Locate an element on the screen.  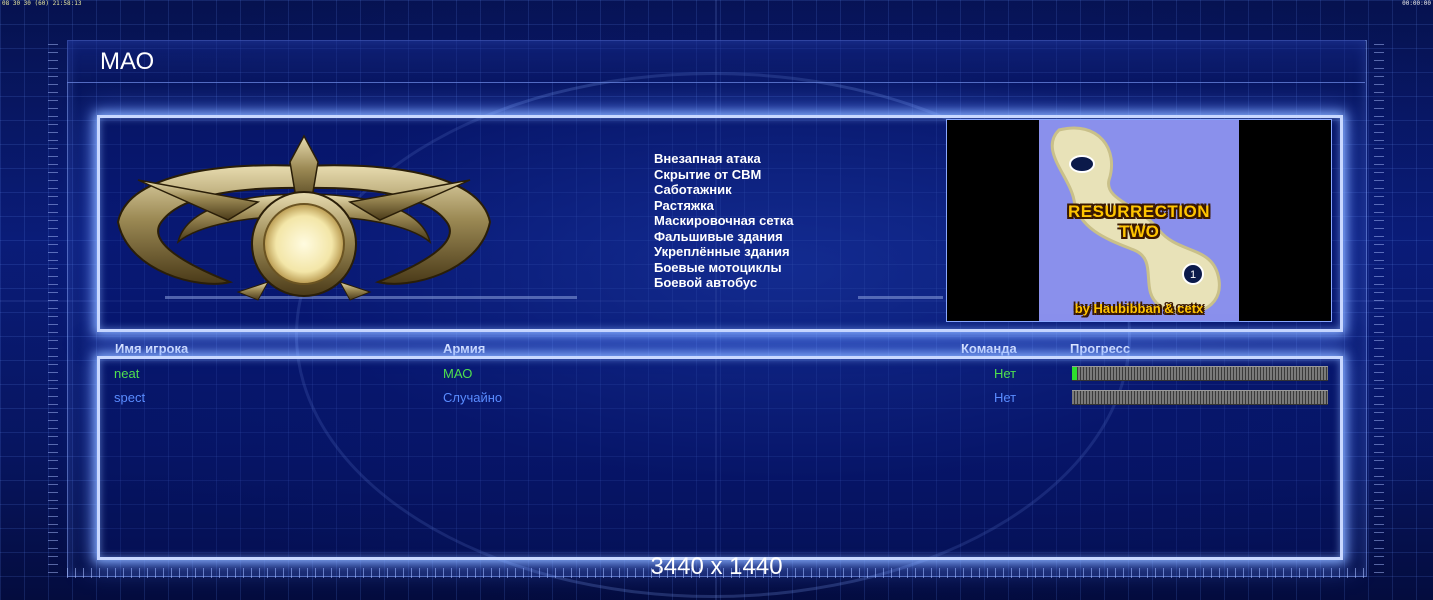
column-header-player: Имя игрока is located at coordinates (152, 348).